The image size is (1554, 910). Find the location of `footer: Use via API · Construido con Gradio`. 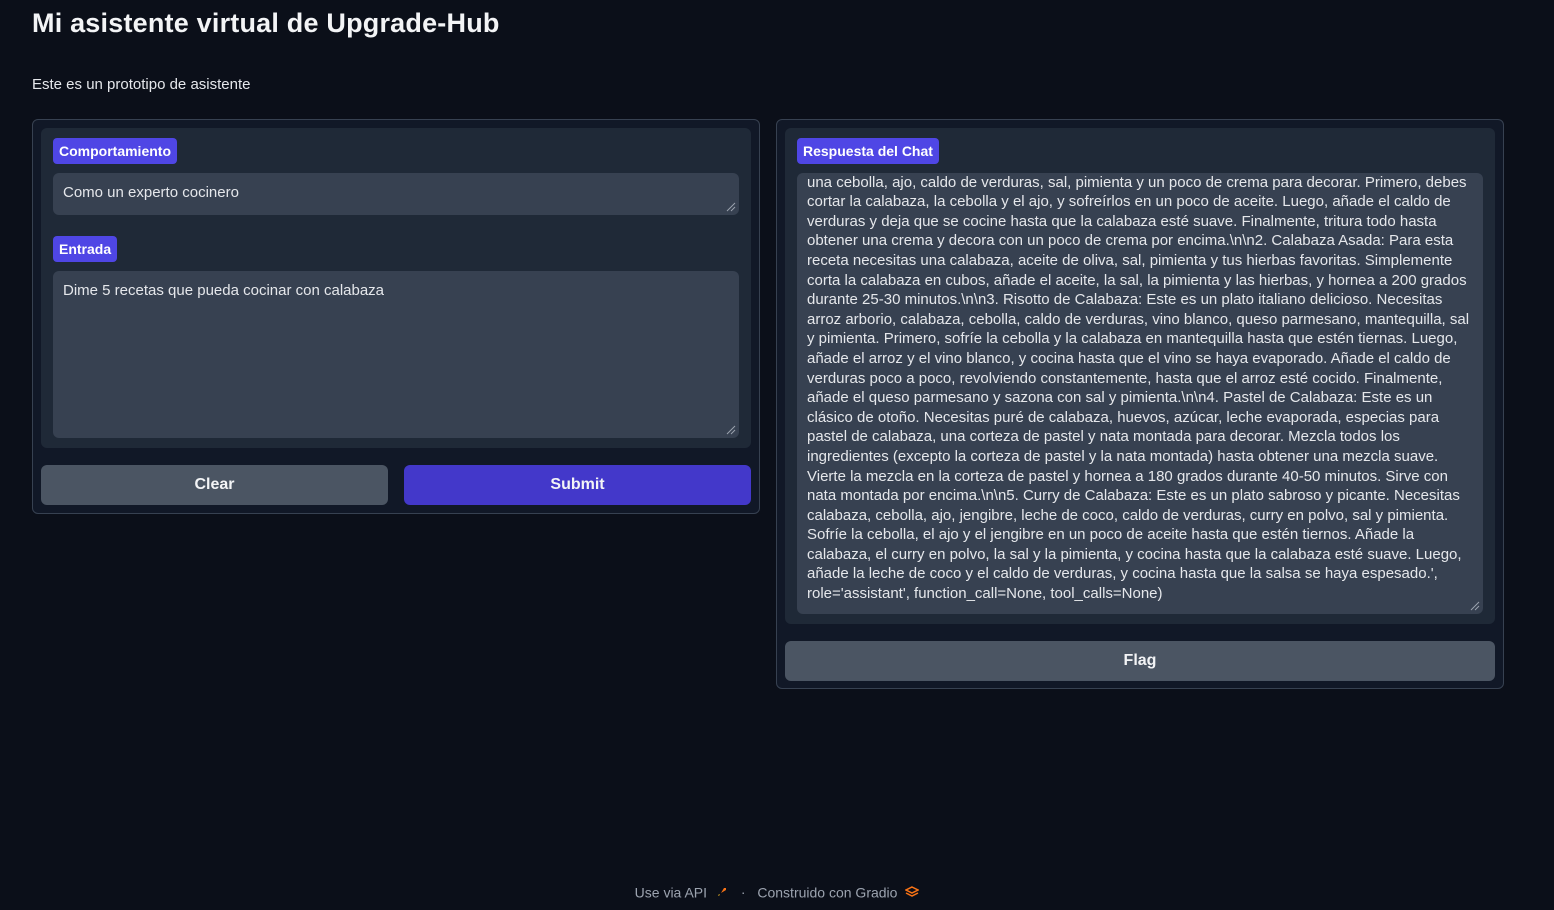

footer: Use via API · Construido con Gradio is located at coordinates (777, 891).